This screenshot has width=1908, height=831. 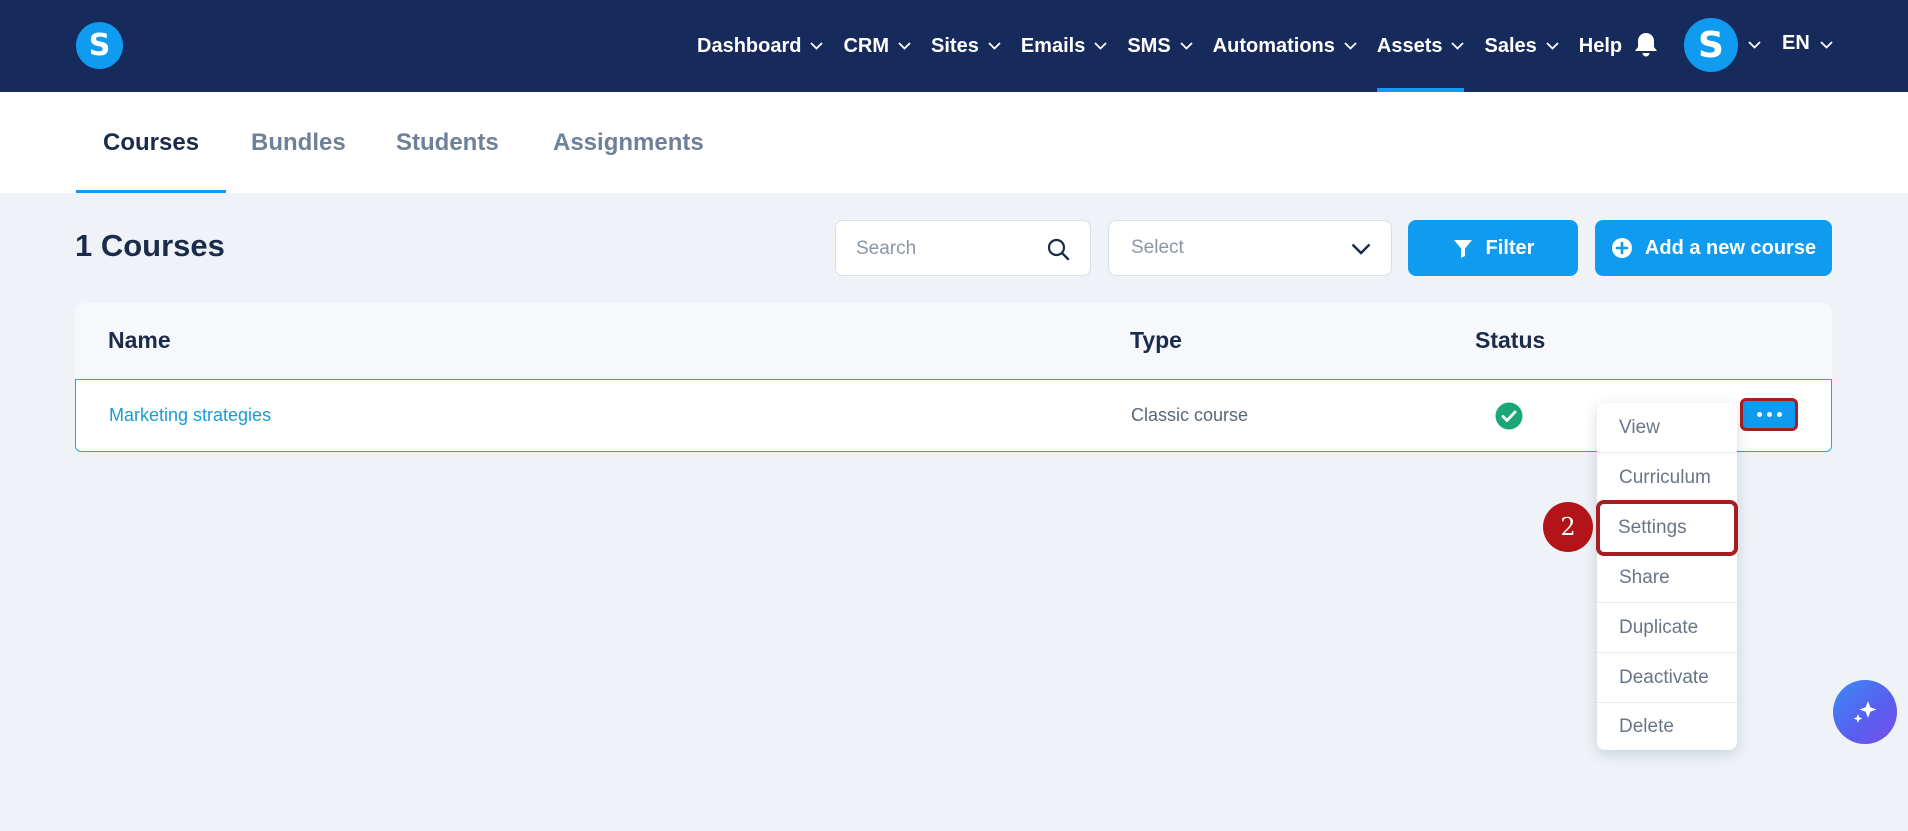 I want to click on table-header: Name Type Status, so click(x=953, y=341).